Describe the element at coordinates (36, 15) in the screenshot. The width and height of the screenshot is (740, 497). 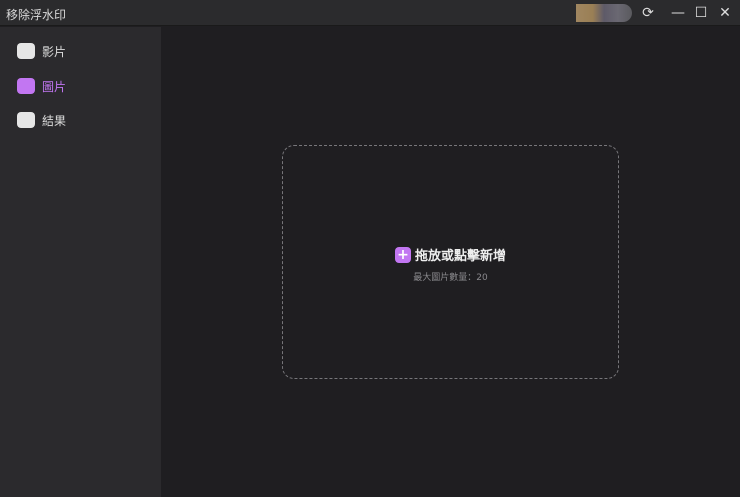
I see `window-title: 移除浮水印` at that location.